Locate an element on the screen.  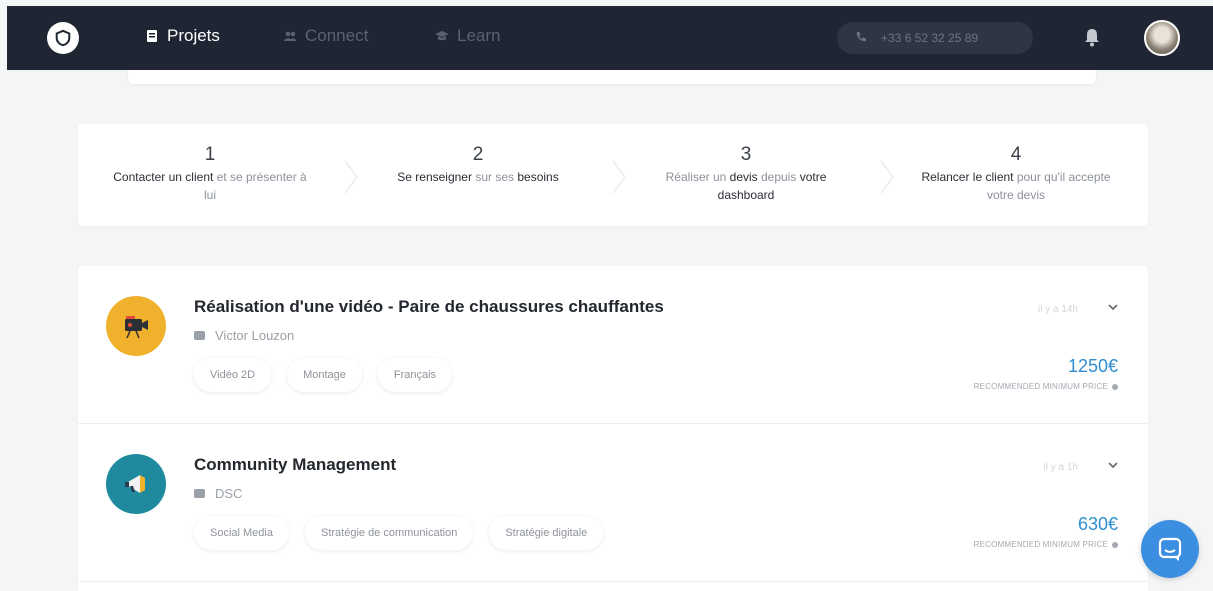
phone-number-pill: +33 6 52 32 25 89 is located at coordinates (935, 38).